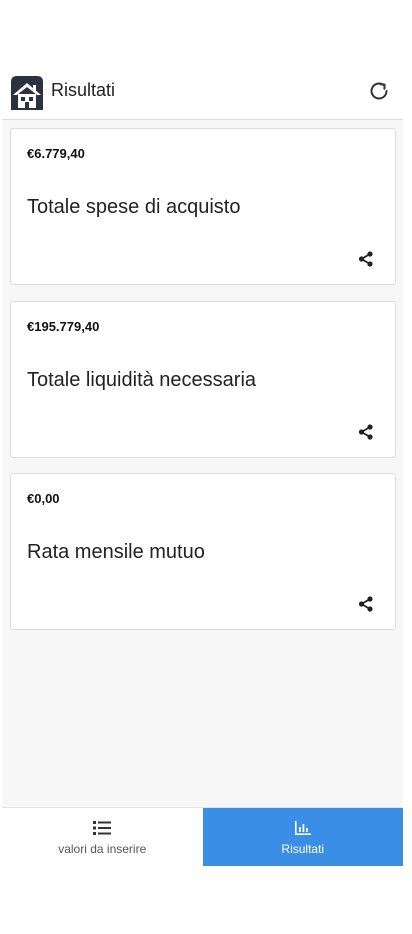  What do you see at coordinates (43, 498) in the screenshot?
I see `result-amount: €0,00` at bounding box center [43, 498].